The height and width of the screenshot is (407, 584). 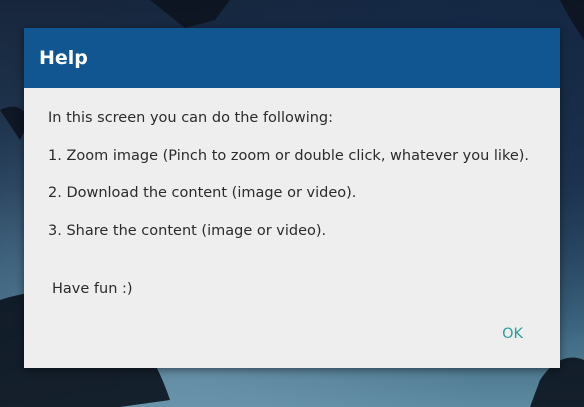 What do you see at coordinates (187, 231) in the screenshot?
I see `list-item-share: 3. Share the content (image or video).` at bounding box center [187, 231].